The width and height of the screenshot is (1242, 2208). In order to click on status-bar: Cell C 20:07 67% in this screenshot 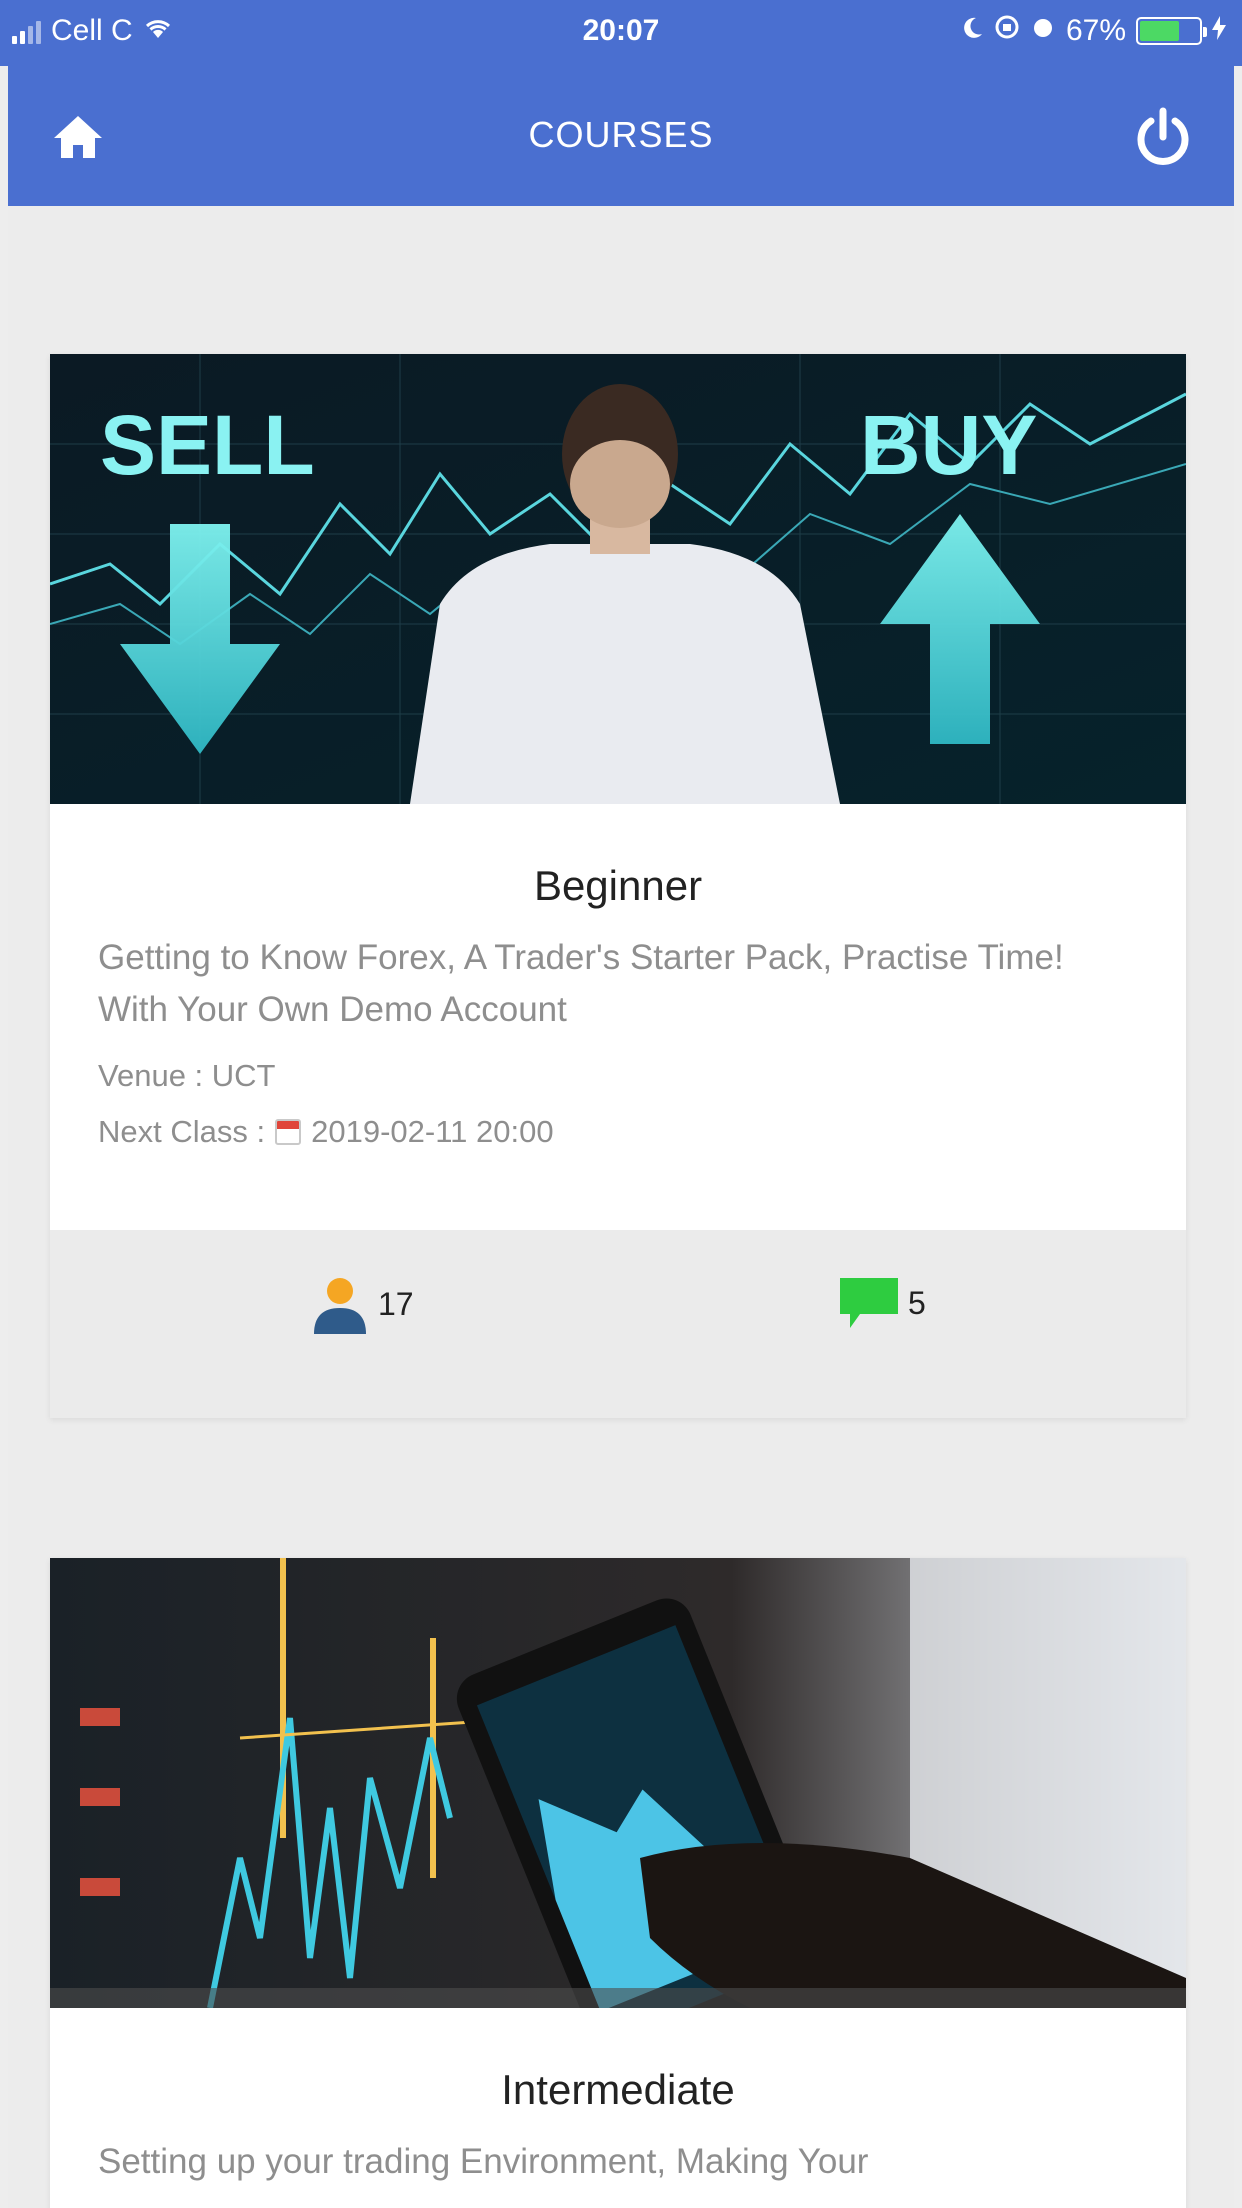, I will do `click(621, 33)`.